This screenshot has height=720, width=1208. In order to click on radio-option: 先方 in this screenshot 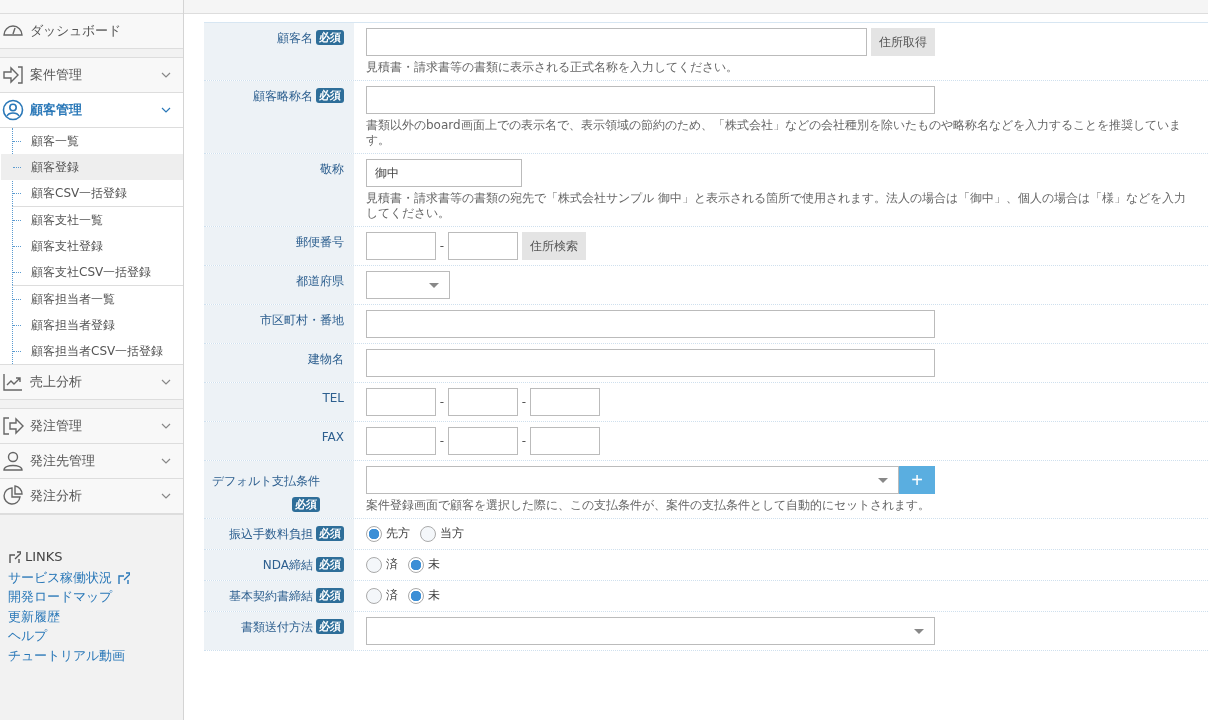, I will do `click(388, 533)`.